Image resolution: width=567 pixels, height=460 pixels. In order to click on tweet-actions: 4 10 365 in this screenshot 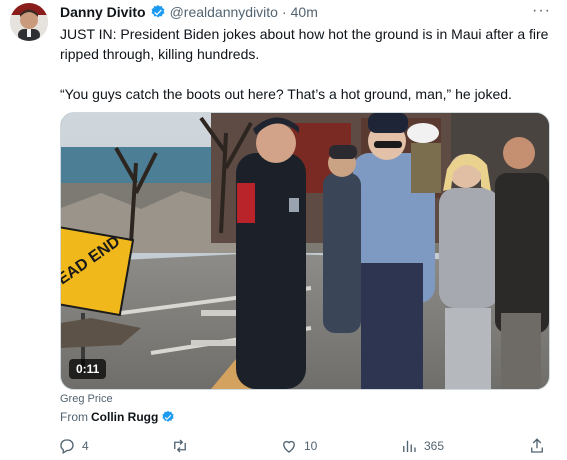, I will do `click(303, 447)`.